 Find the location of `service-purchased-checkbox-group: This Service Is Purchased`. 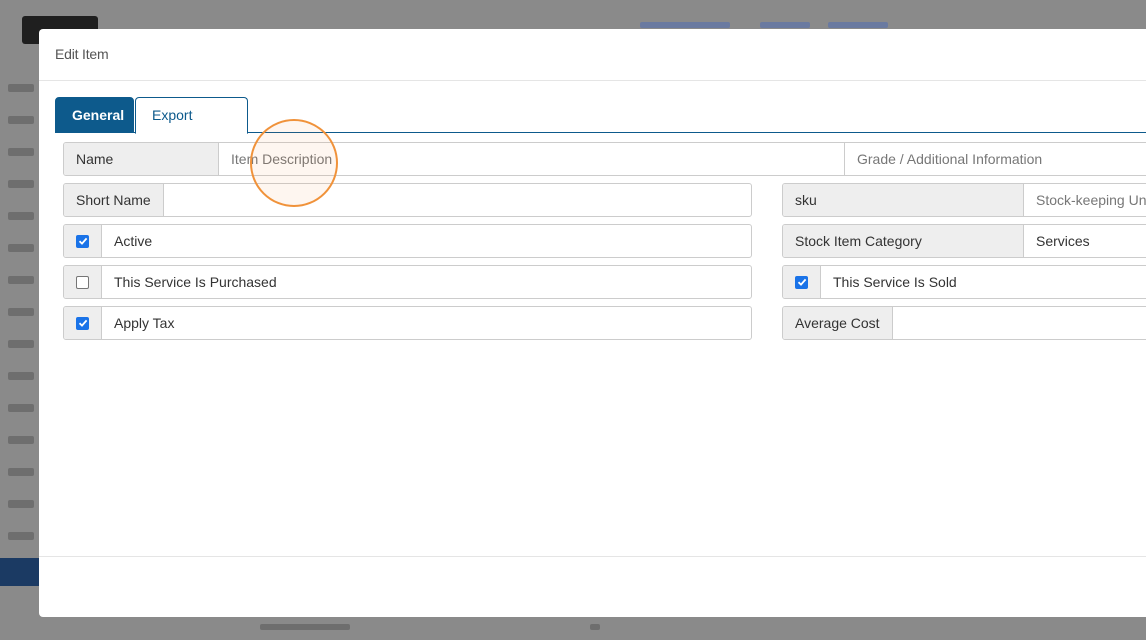

service-purchased-checkbox-group: This Service Is Purchased is located at coordinates (407, 282).